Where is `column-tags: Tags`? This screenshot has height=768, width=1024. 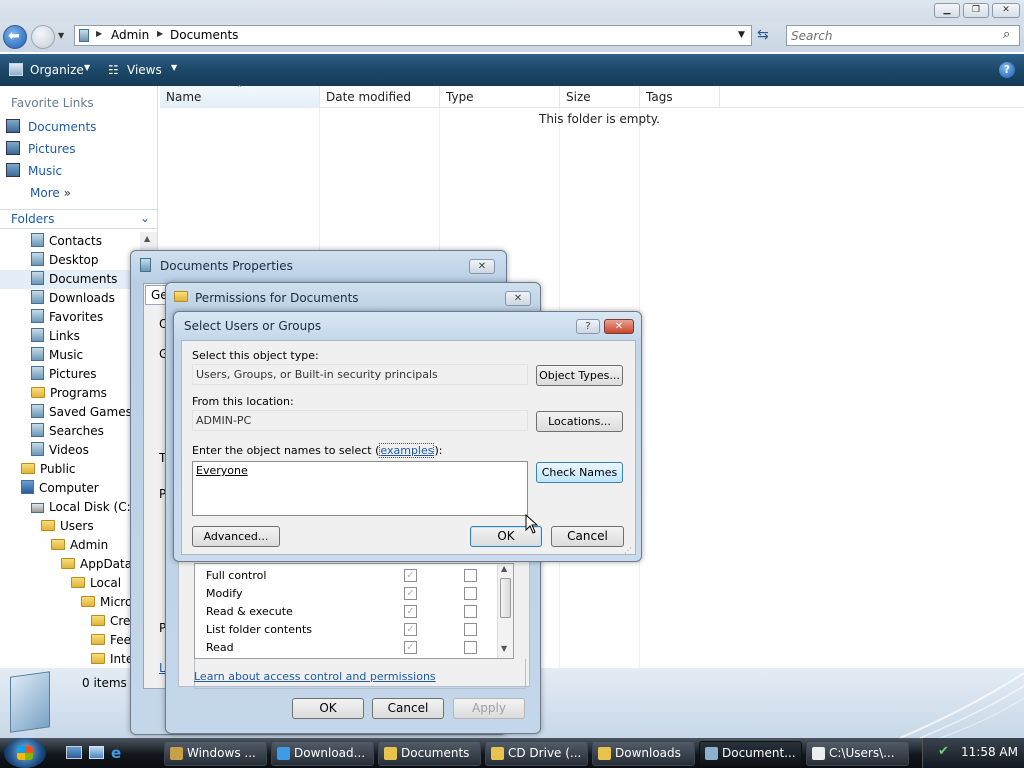
column-tags: Tags is located at coordinates (680, 97).